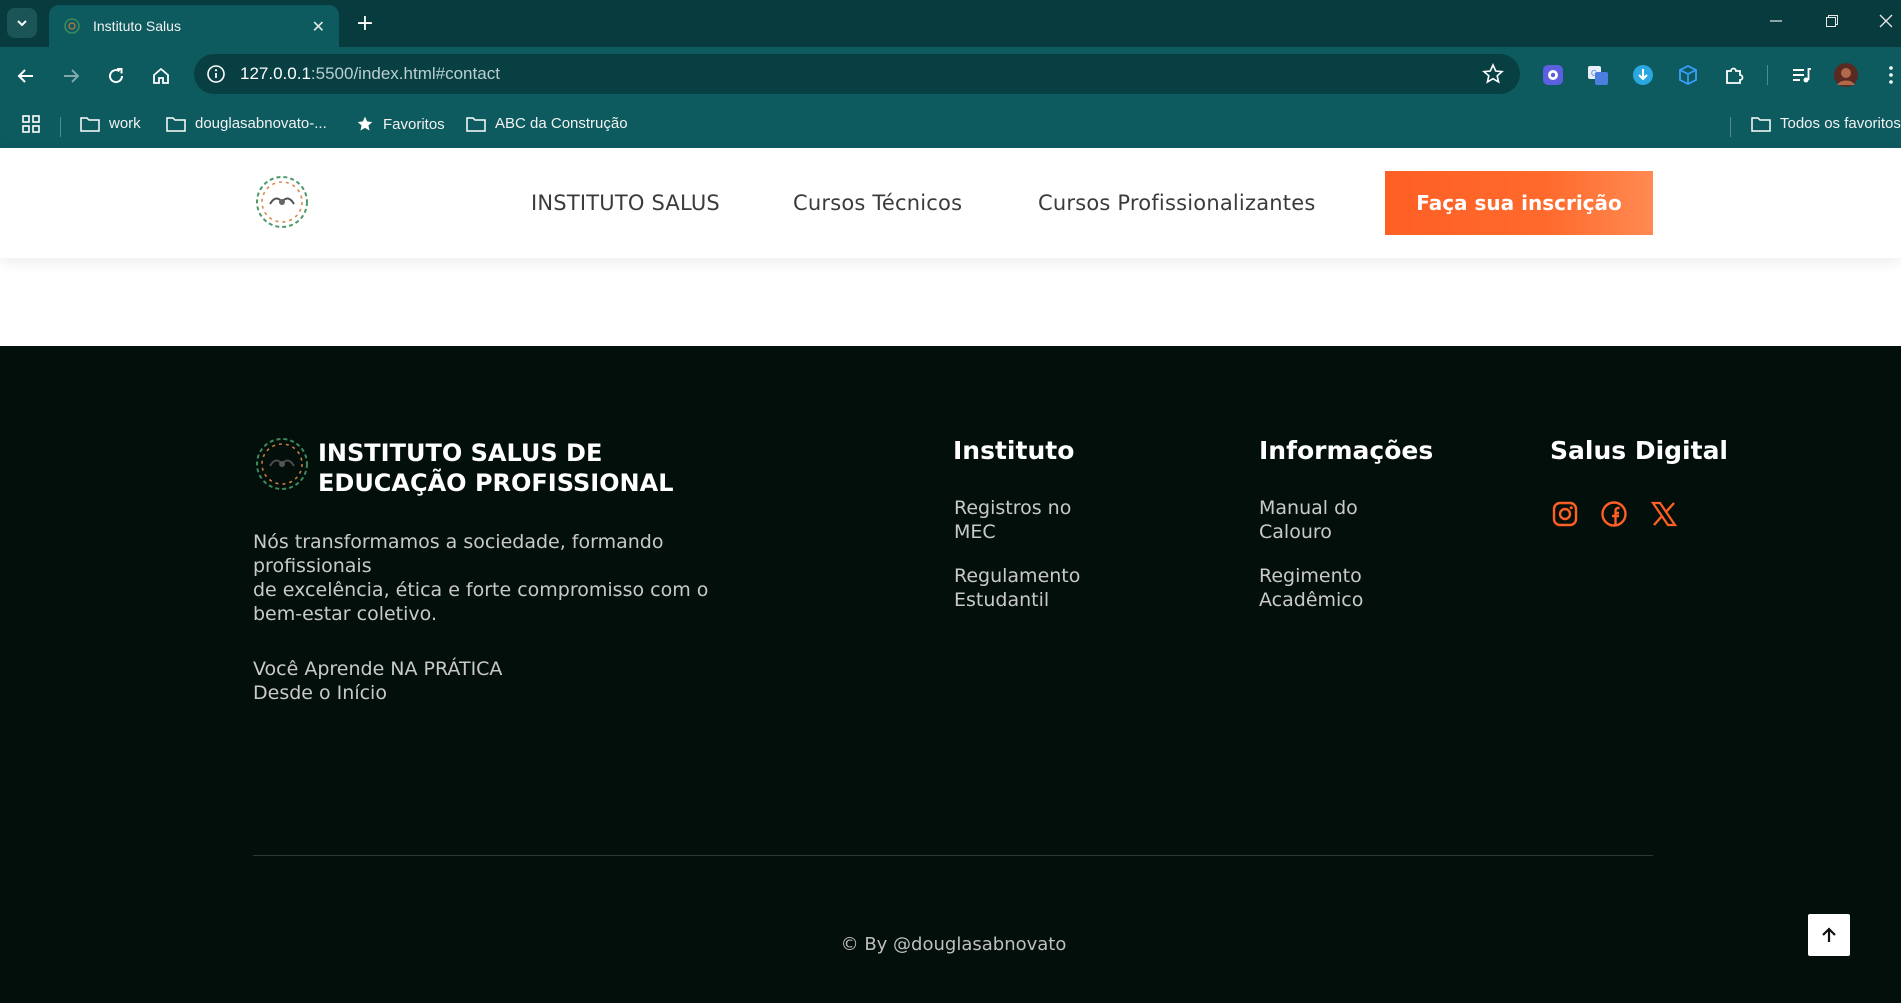 Image resolution: width=1901 pixels, height=1003 pixels. Describe the element at coordinates (1493, 74) in the screenshot. I see `bookmark-star-icon` at that location.